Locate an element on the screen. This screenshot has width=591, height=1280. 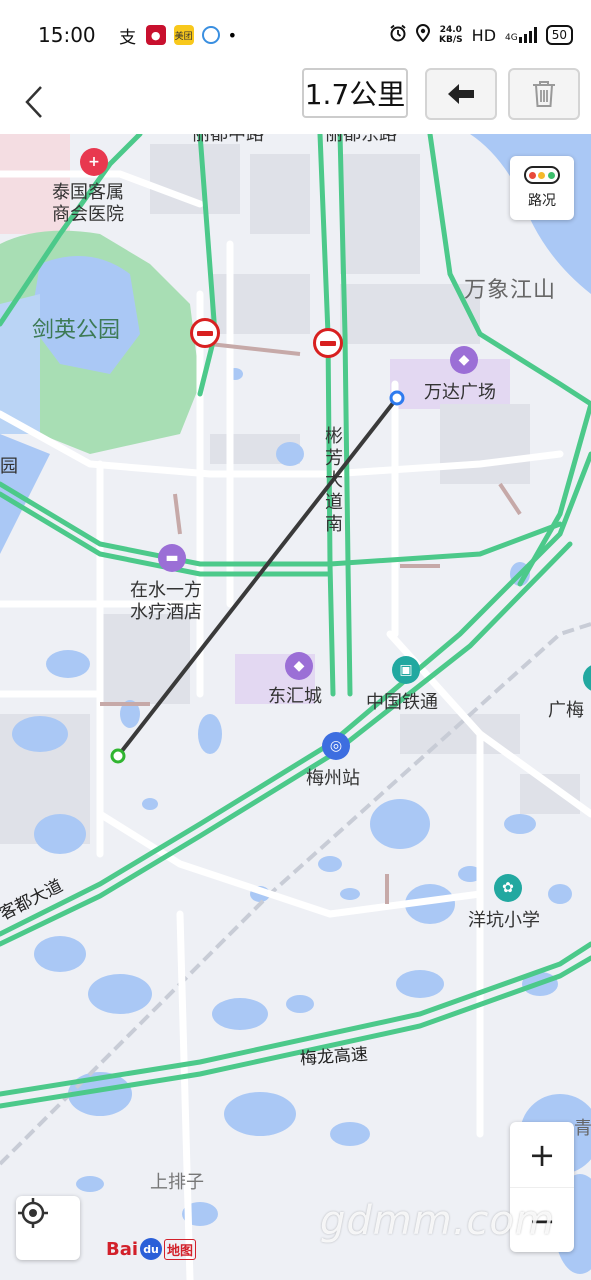
chevron-left-icon is located at coordinates (33, 102).